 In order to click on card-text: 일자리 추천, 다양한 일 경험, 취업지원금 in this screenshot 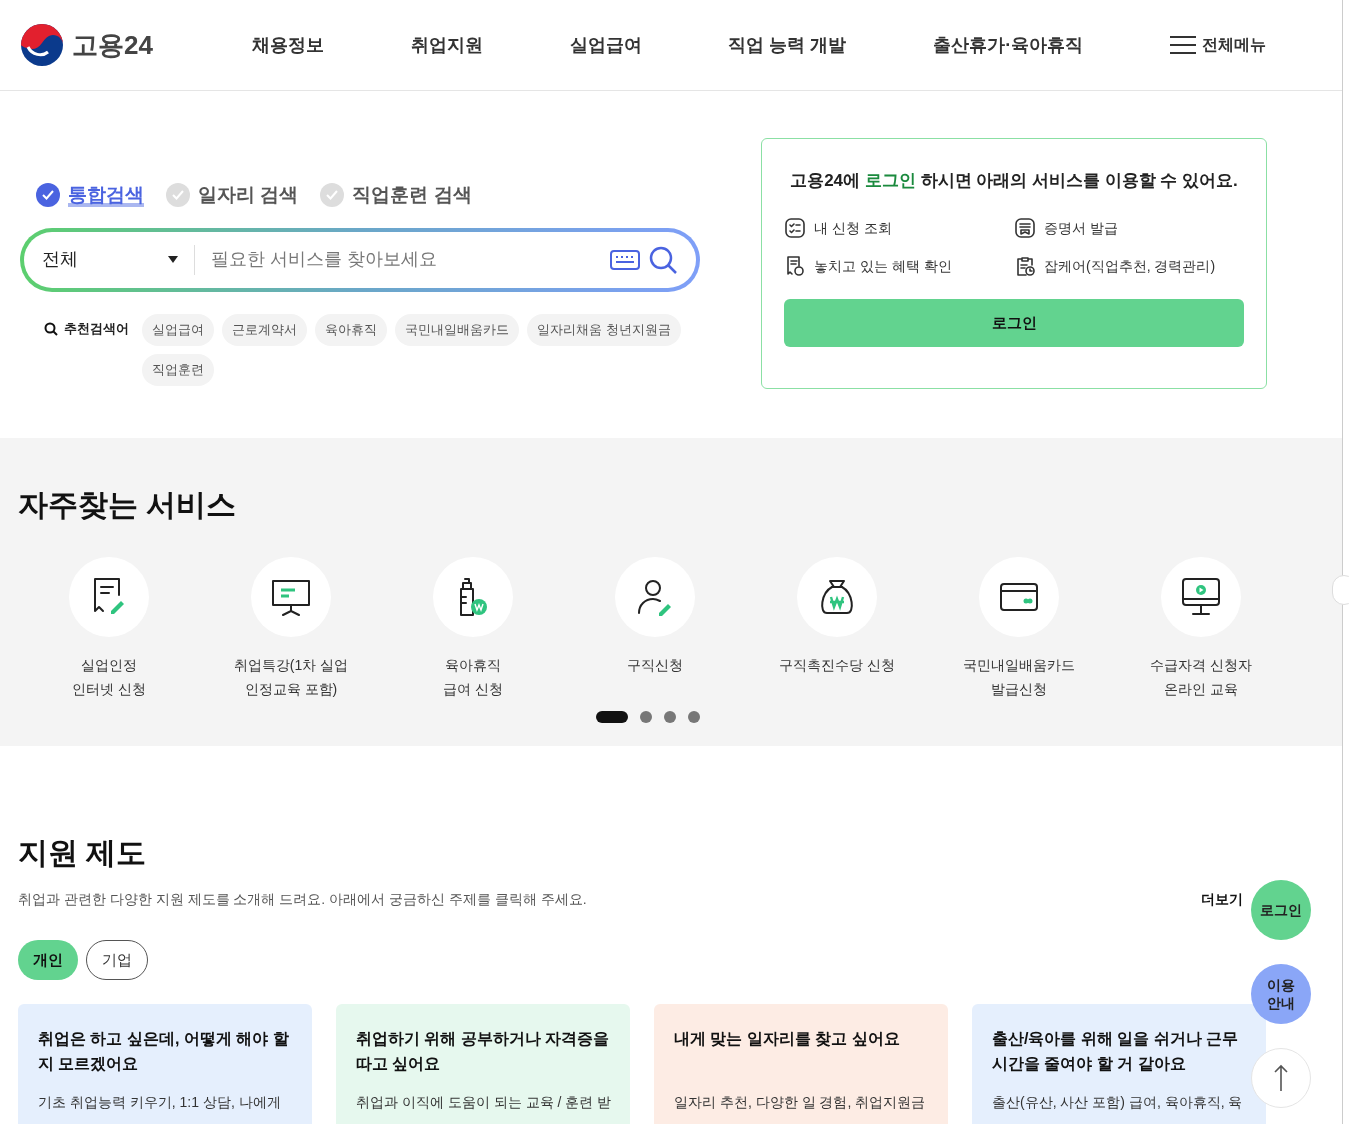, I will do `click(800, 1102)`.